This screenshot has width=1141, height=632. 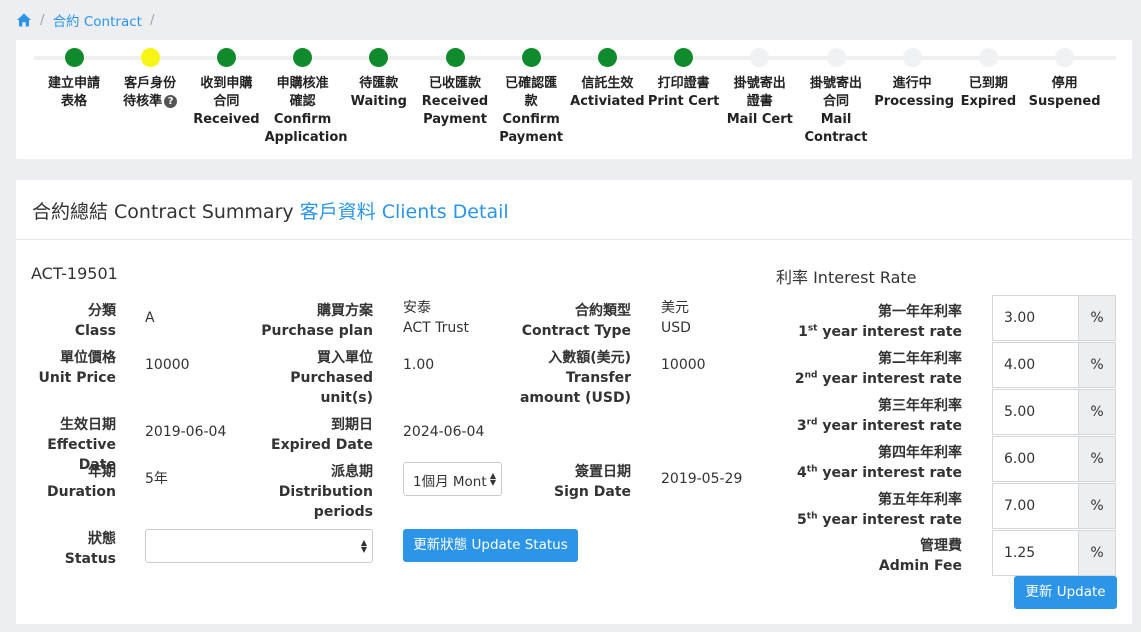 I want to click on step-label-line: 打印證書, so click(x=683, y=83).